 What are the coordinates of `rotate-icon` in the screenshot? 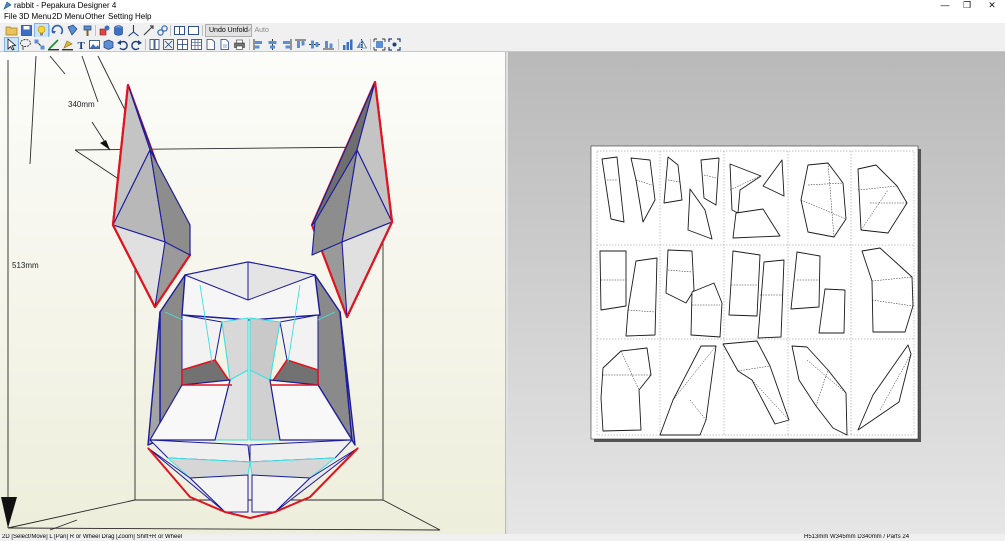 It's located at (57, 30).